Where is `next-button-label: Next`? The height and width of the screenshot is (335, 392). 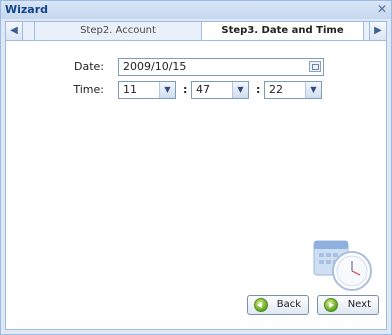
next-button-label: Next is located at coordinates (359, 304).